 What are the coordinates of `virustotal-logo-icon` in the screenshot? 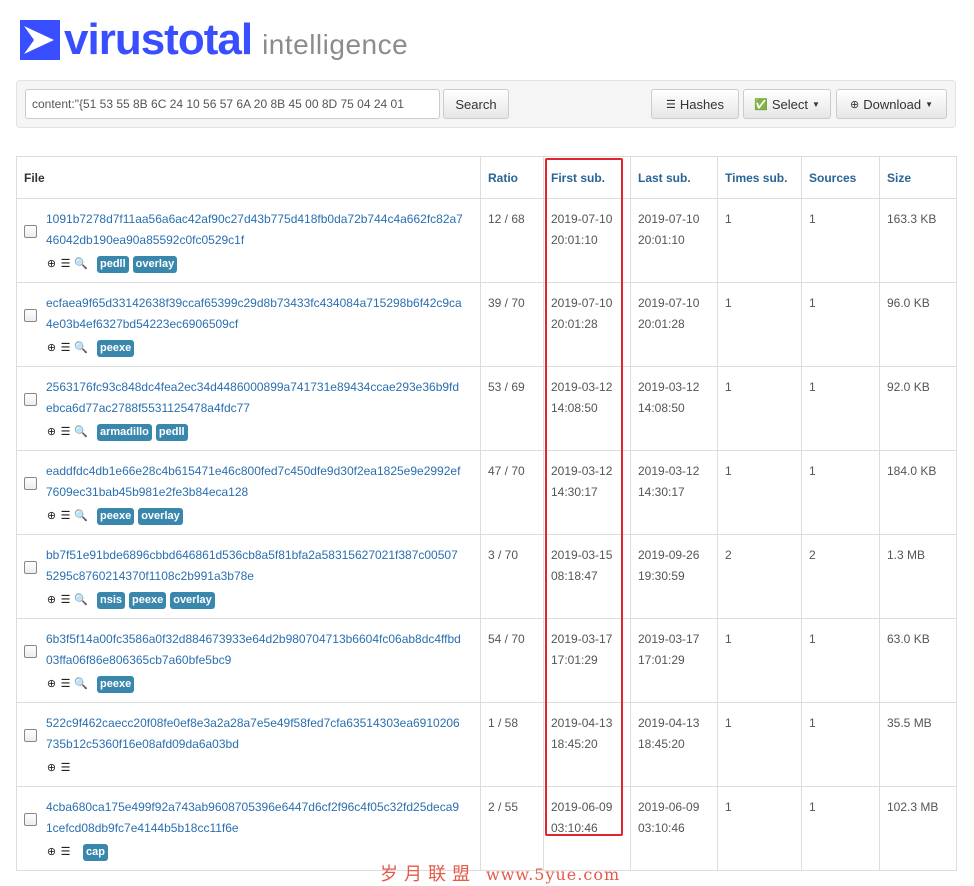 It's located at (40, 40).